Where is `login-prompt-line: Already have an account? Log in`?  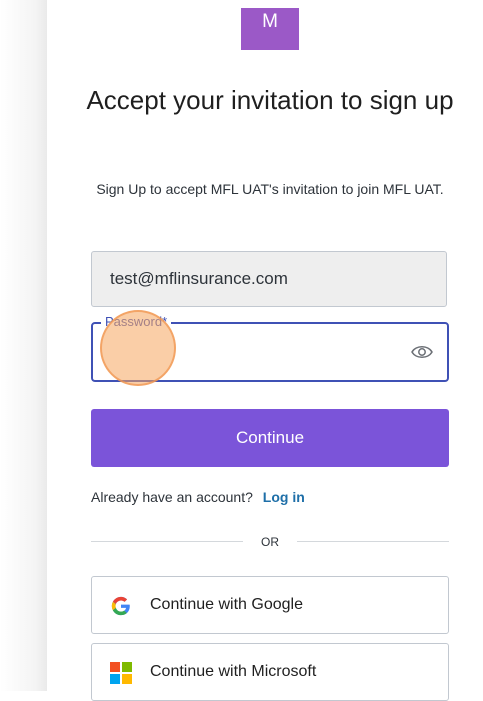 login-prompt-line: Already have an account? Log in is located at coordinates (198, 497).